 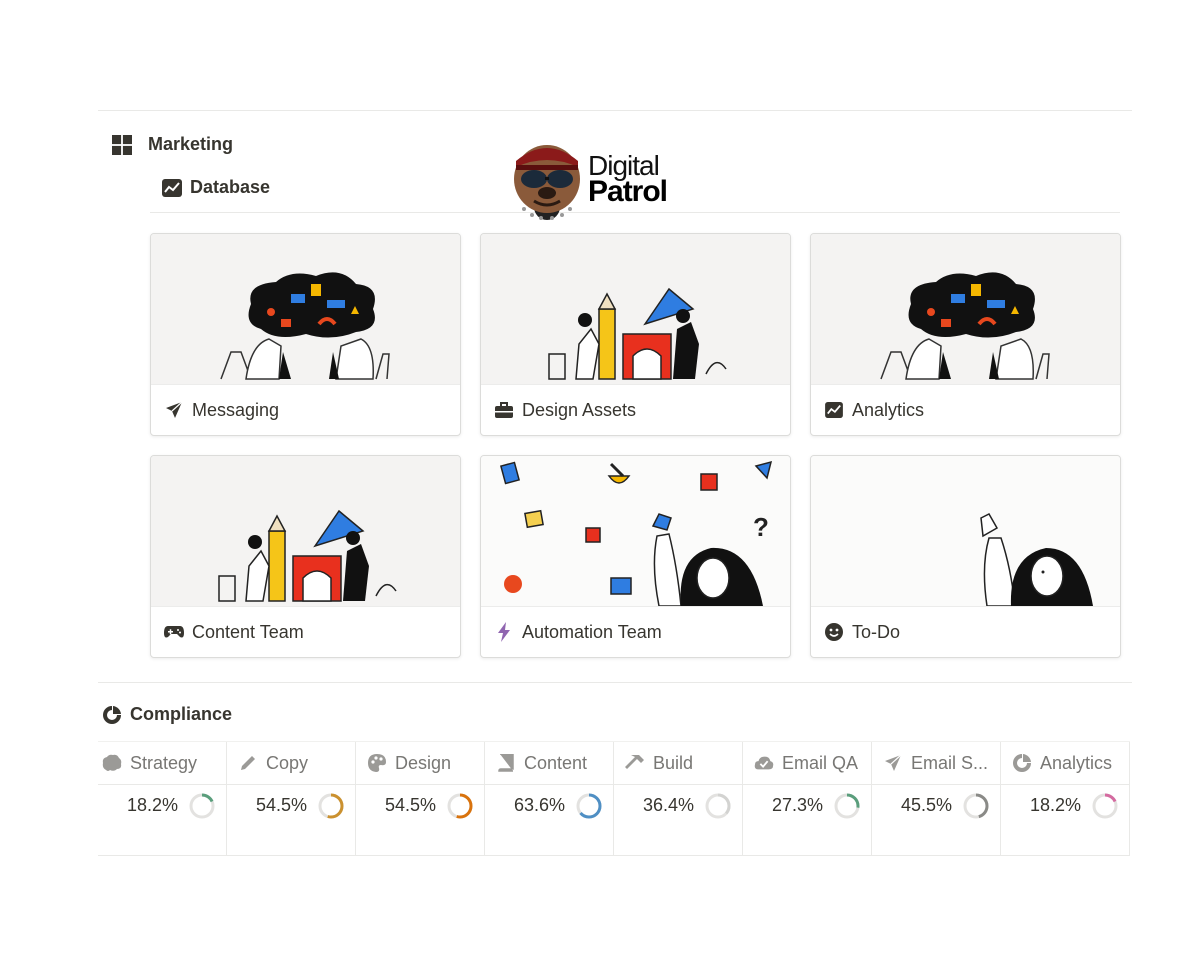 I want to click on briefcase-icon, so click(x=504, y=410).